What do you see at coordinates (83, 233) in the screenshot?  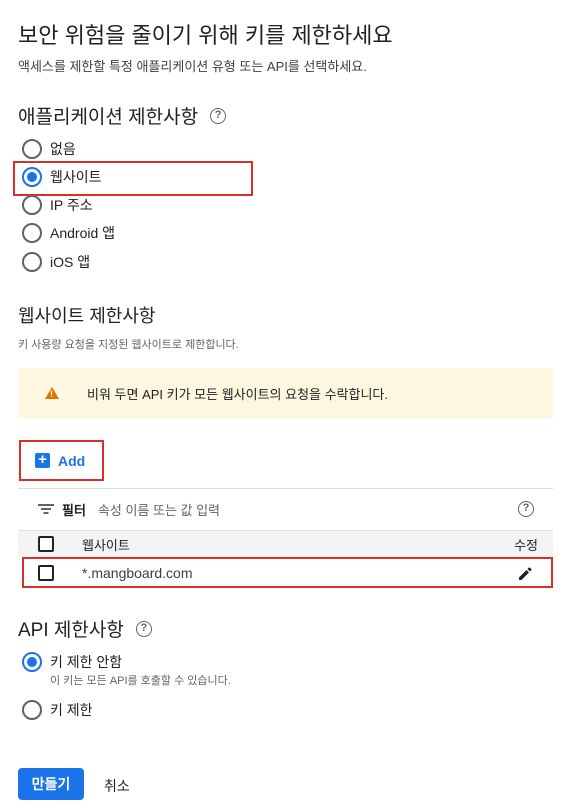 I see `radio-label: Android 앱` at bounding box center [83, 233].